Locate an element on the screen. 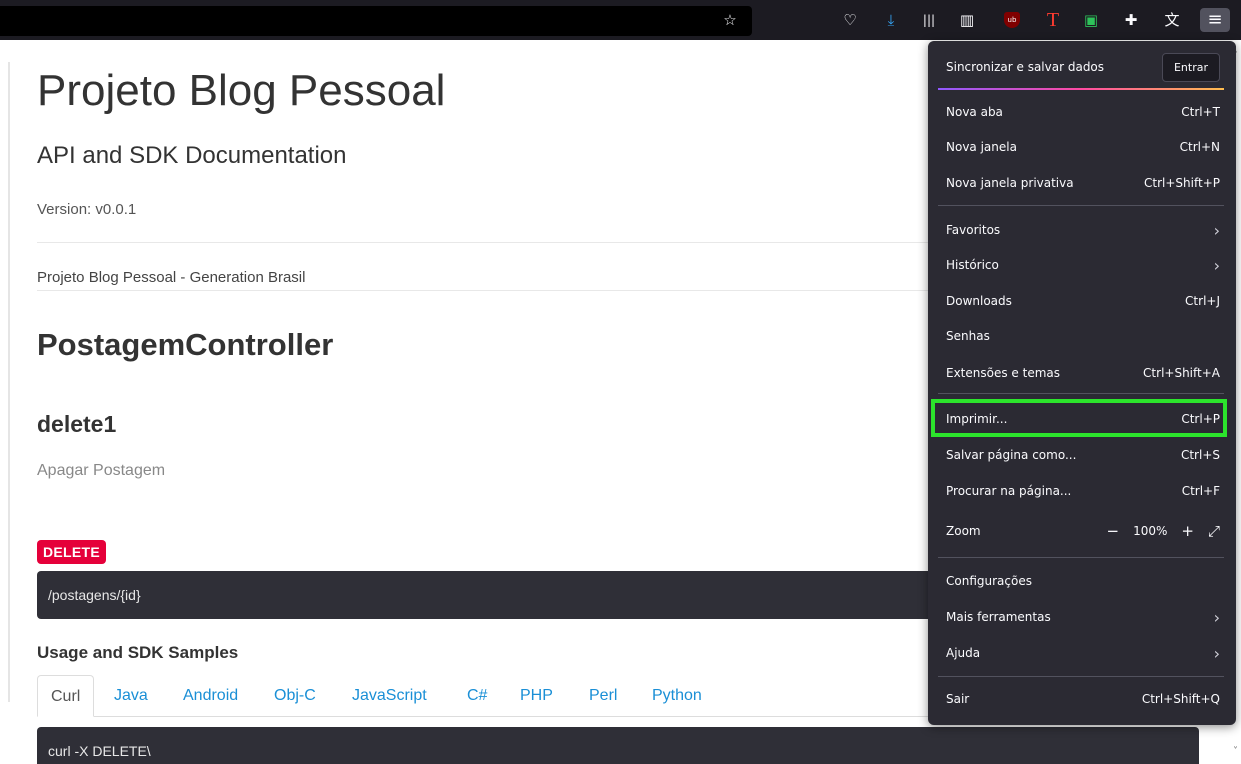  menu-item-history: Histórico › is located at coordinates (1081, 265).